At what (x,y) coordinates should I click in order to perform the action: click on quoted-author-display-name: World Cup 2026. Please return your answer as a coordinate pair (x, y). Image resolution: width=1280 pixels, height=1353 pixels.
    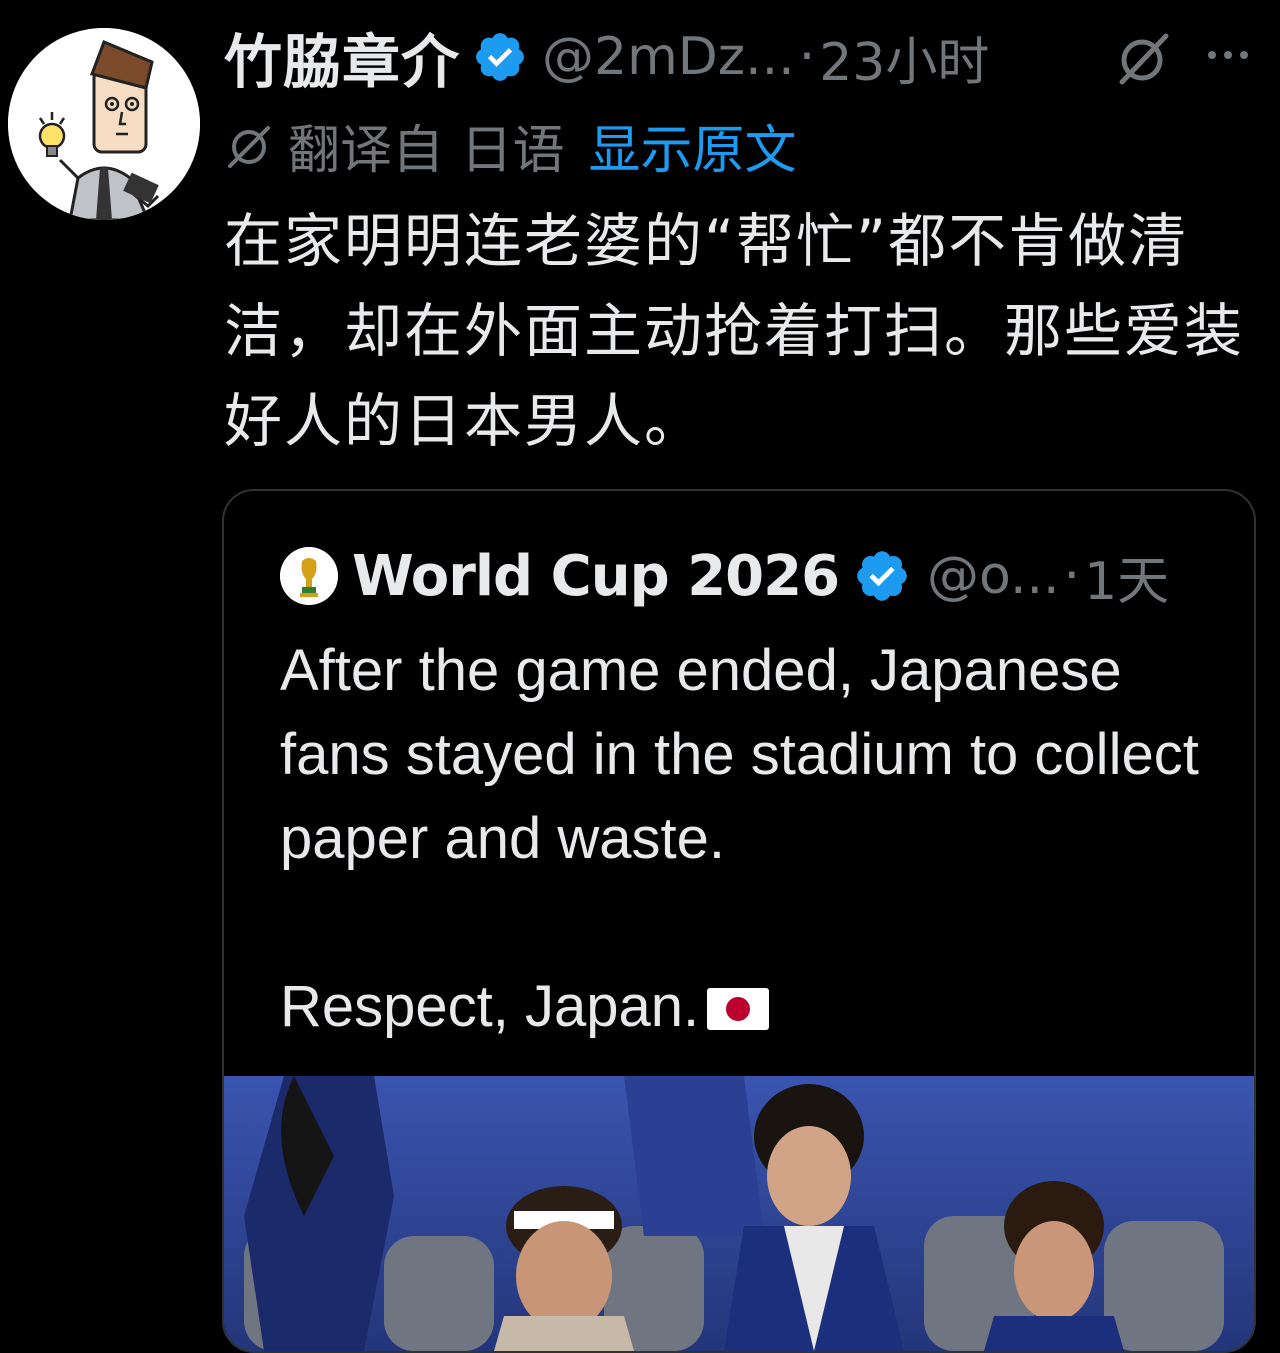
    Looking at the image, I should click on (596, 576).